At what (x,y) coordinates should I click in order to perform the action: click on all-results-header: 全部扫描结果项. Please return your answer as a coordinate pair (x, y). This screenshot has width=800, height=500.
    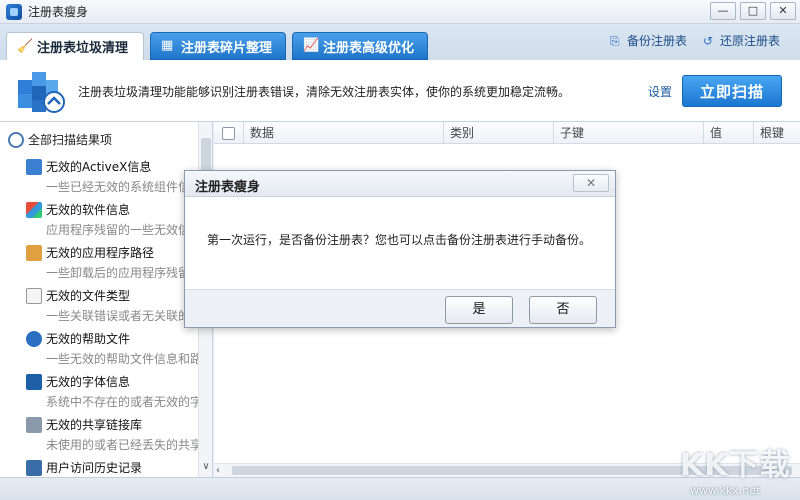
    Looking at the image, I should click on (60, 139).